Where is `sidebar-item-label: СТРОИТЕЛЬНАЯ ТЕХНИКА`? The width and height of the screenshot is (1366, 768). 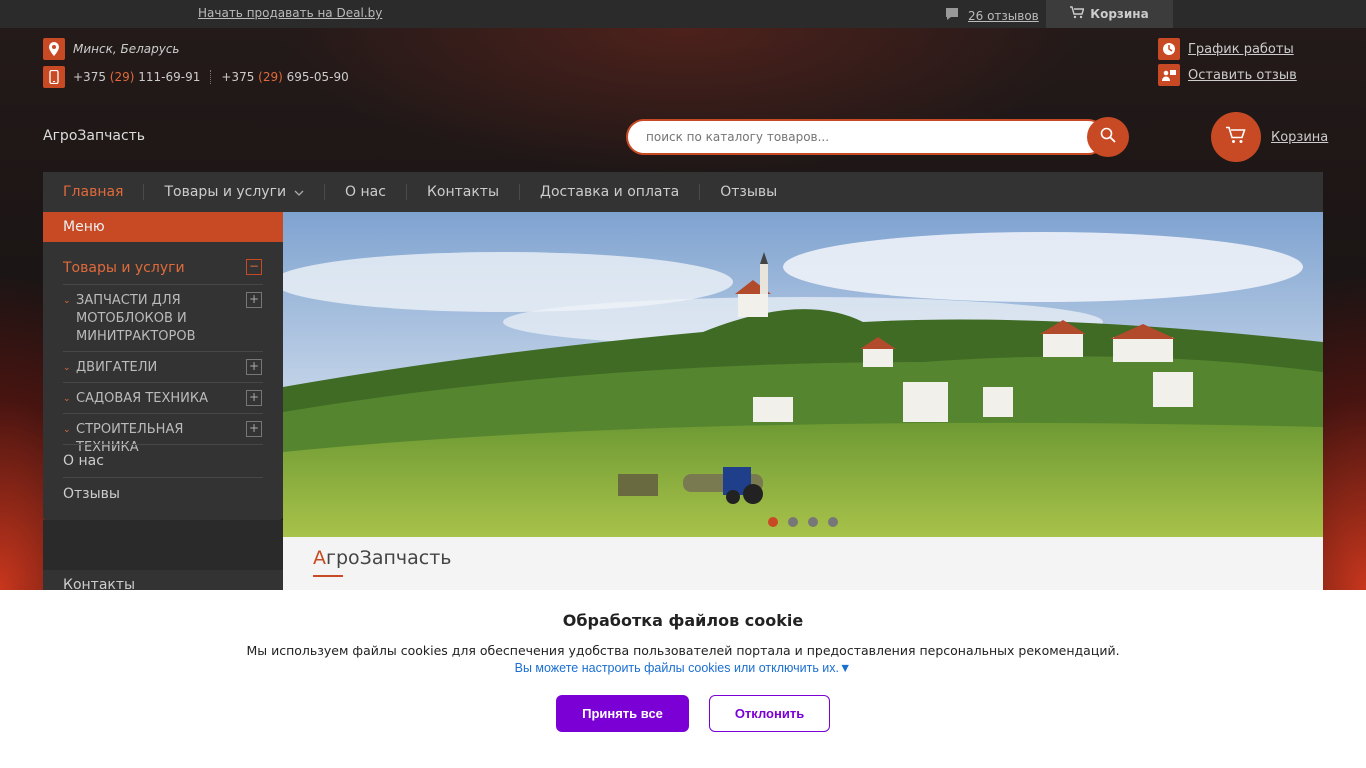 sidebar-item-label: СТРОИТЕЛЬНАЯ ТЕХНИКА is located at coordinates (130, 438).